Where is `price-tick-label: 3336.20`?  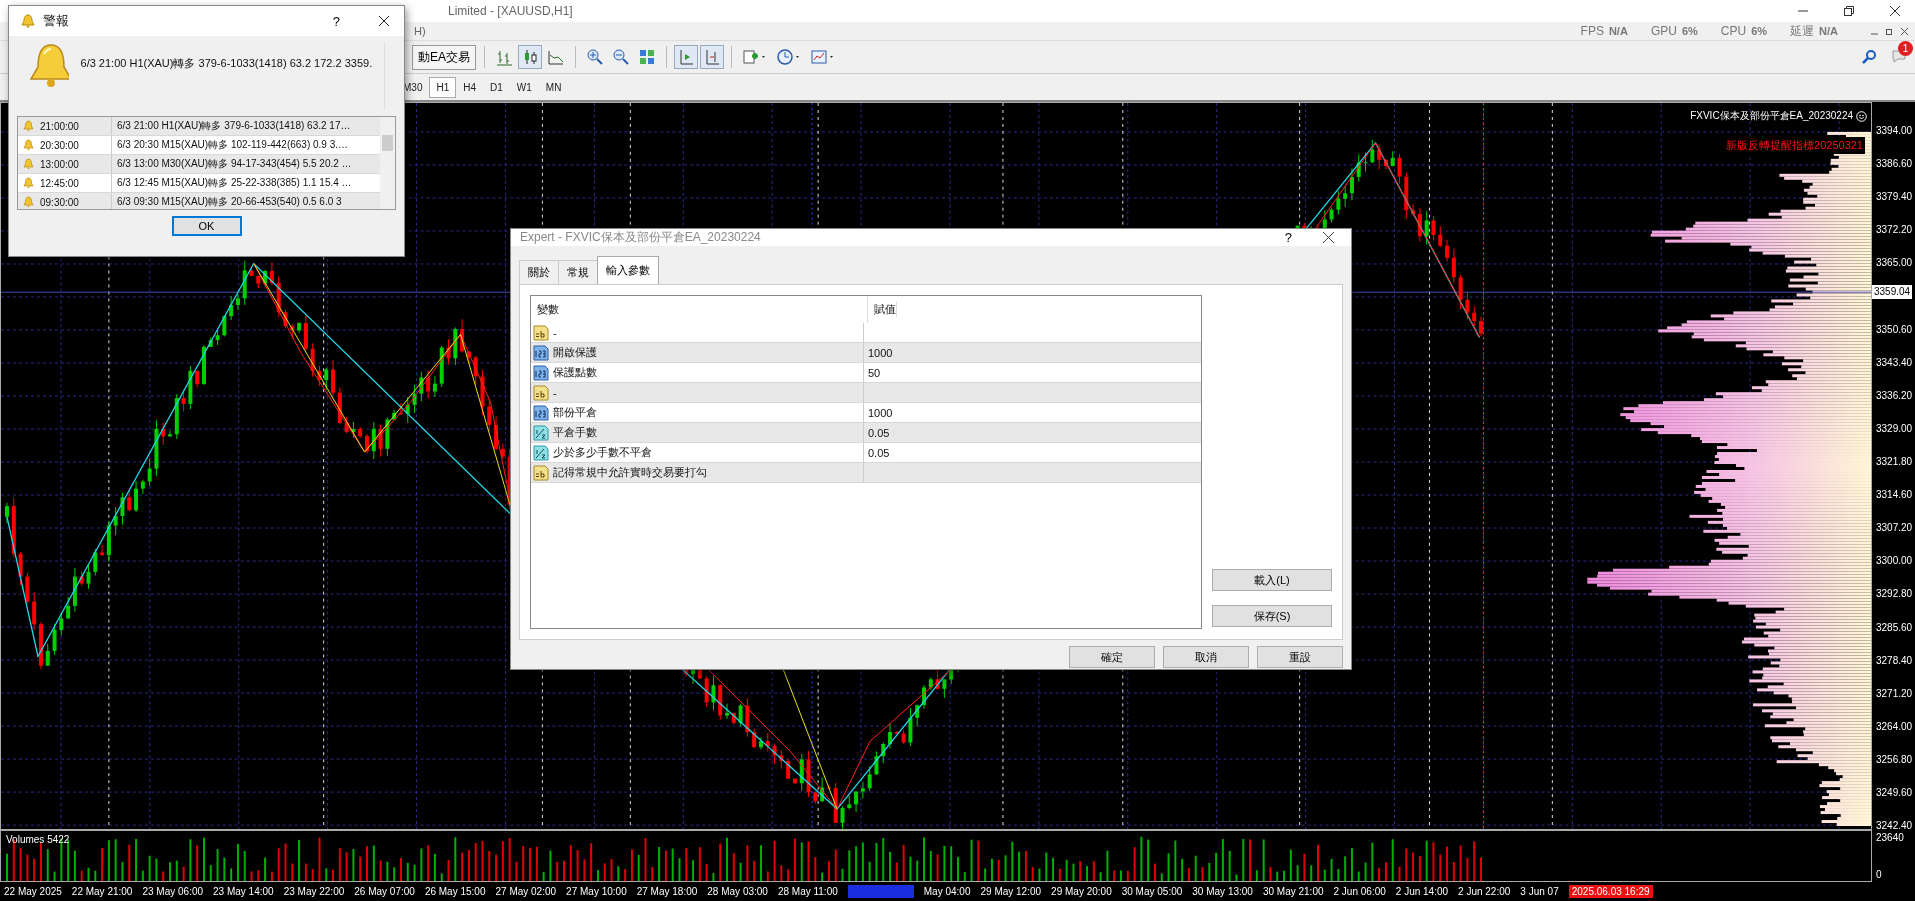 price-tick-label: 3336.20 is located at coordinates (1894, 395).